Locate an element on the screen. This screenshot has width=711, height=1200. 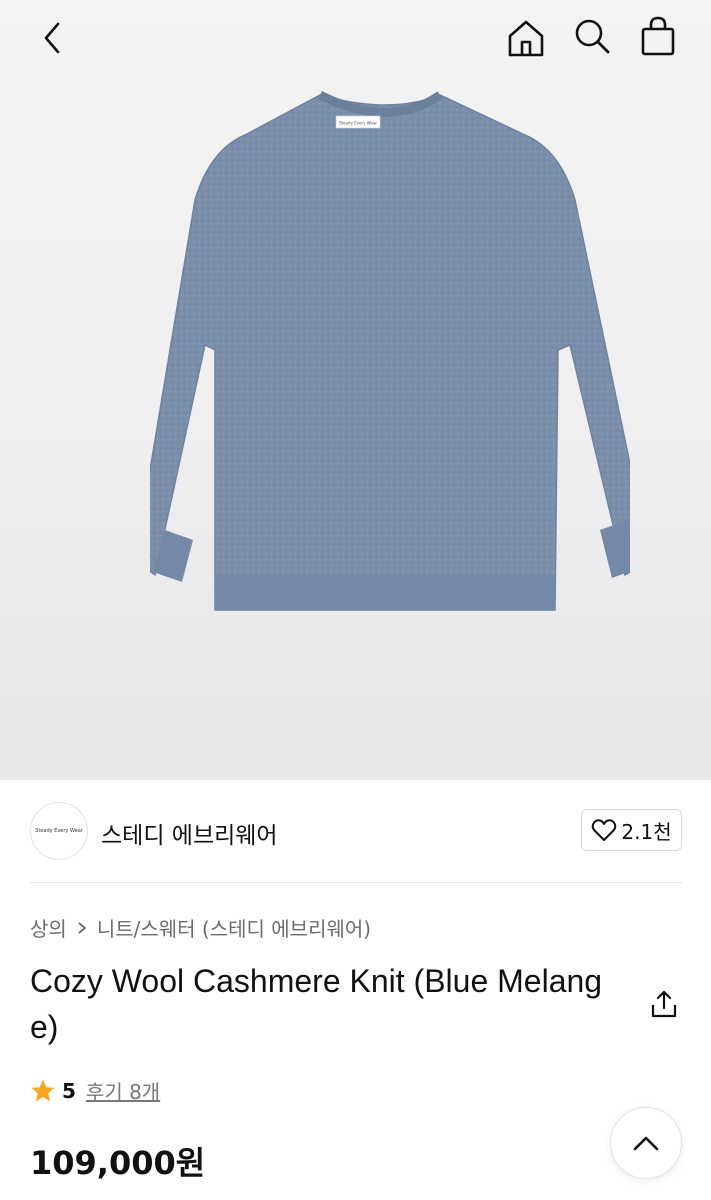
chevron-left-icon is located at coordinates (52, 38).